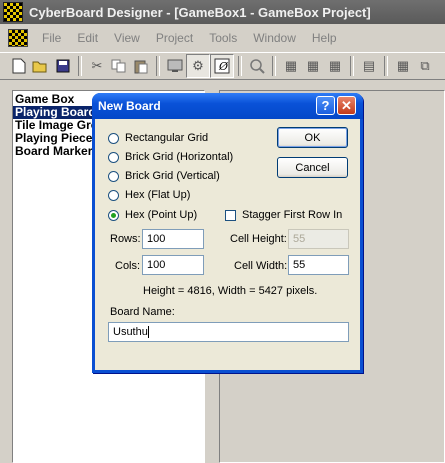 The image size is (445, 463). Describe the element at coordinates (119, 66) in the screenshot. I see `copy-icon` at that location.